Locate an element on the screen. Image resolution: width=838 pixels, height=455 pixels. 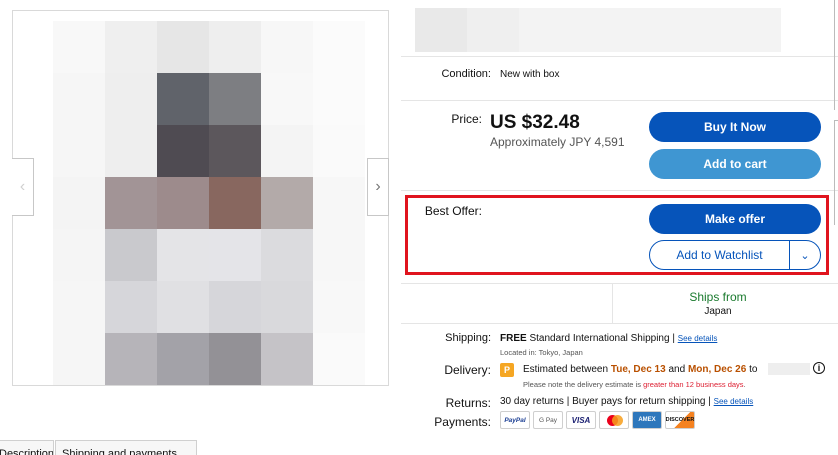
price-approx: Approximately JPY 4,591 is located at coordinates (557, 142).